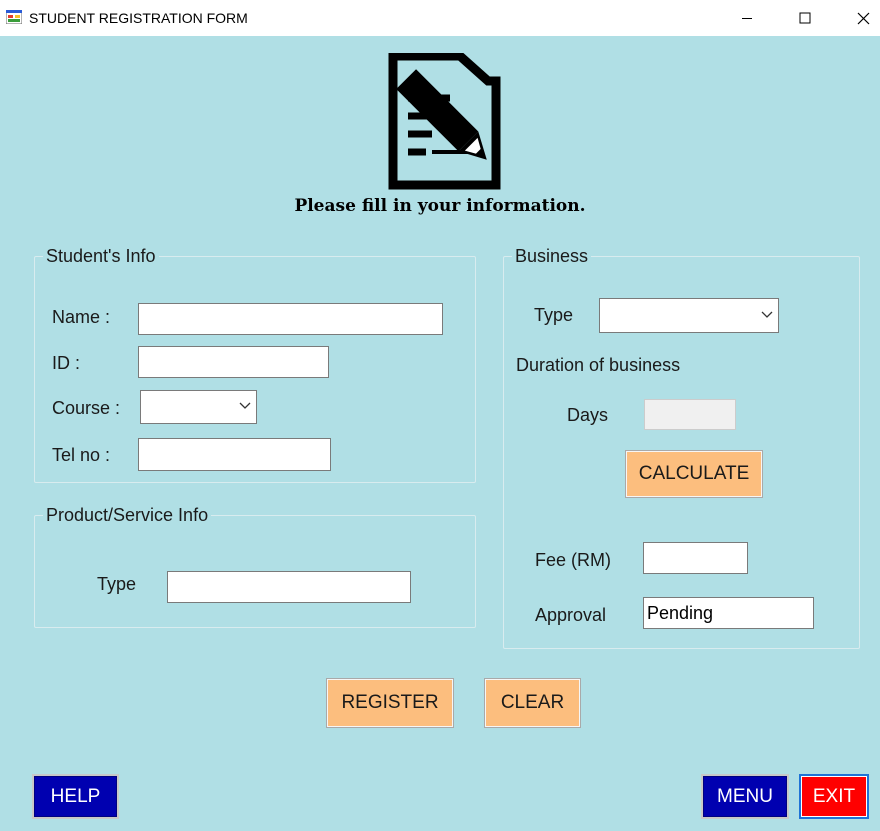  I want to click on product-info-legend: Product/Service Info, so click(127, 515).